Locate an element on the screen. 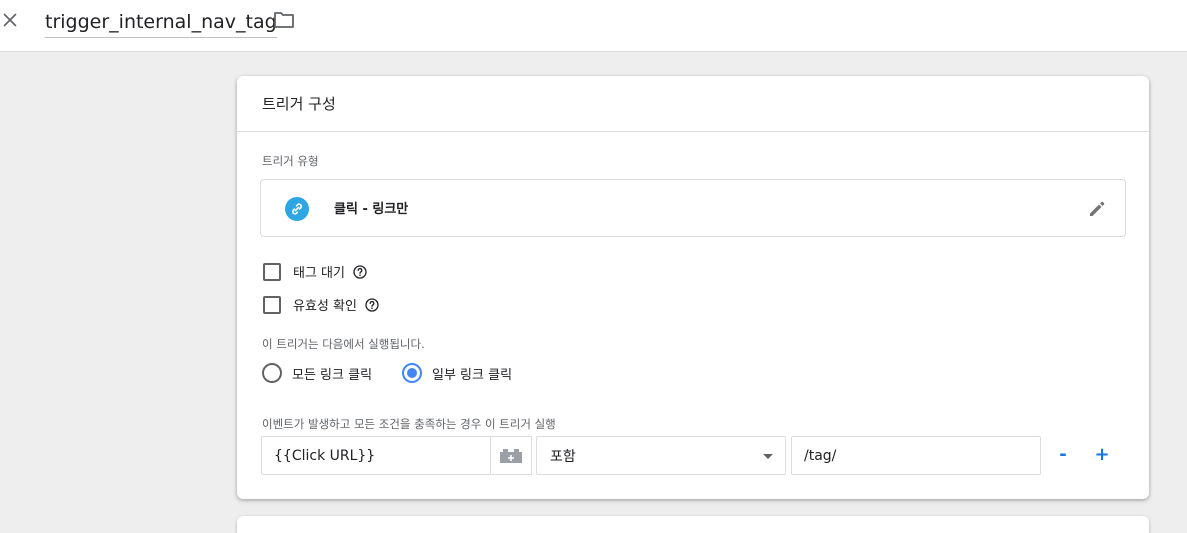  condition-value: /tag/ is located at coordinates (820, 455).